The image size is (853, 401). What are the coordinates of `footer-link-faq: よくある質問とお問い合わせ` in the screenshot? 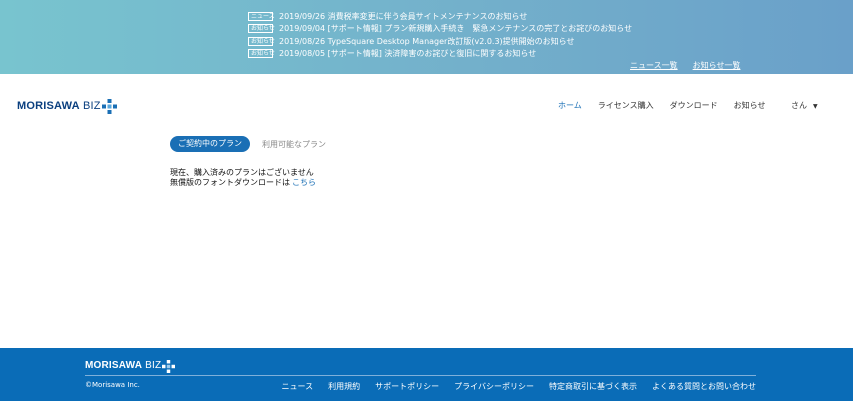 It's located at (704, 386).